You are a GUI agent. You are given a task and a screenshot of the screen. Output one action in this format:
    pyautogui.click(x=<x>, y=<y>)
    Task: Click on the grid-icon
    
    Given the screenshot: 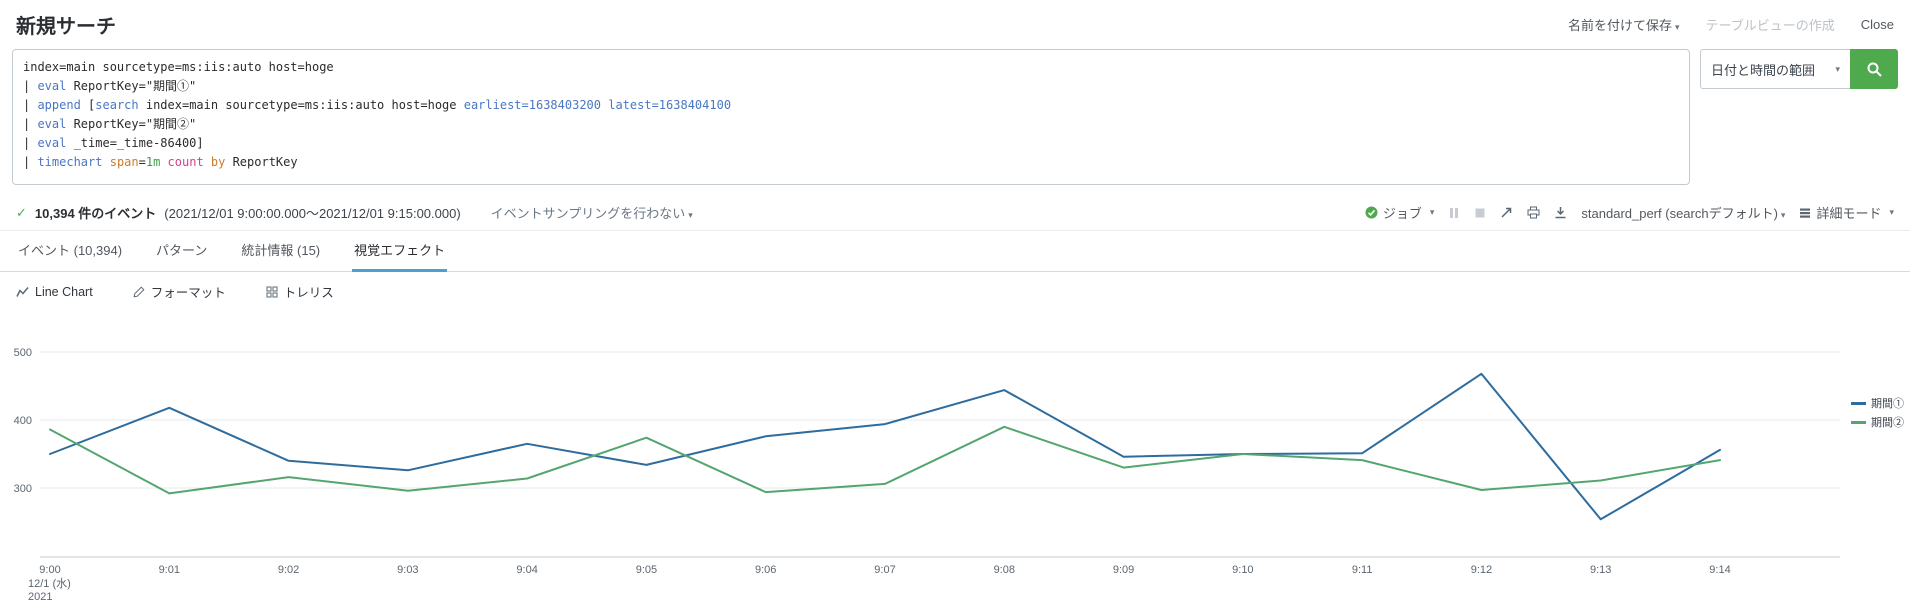 What is the action you would take?
    pyautogui.click(x=272, y=291)
    